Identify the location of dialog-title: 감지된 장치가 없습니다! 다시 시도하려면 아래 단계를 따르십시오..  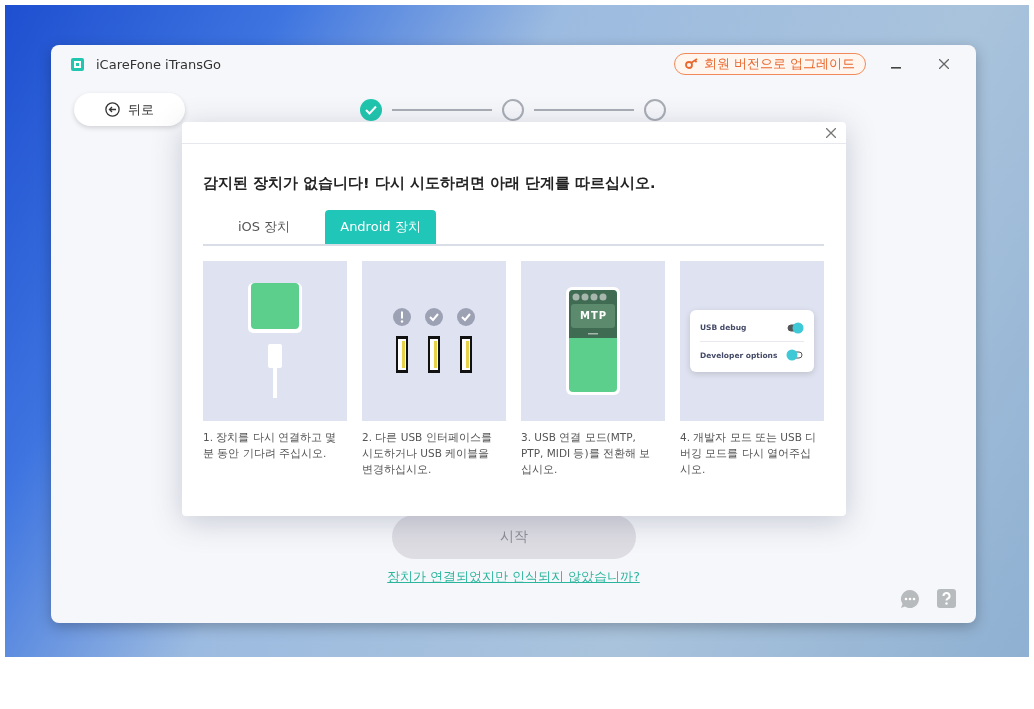
(430, 183).